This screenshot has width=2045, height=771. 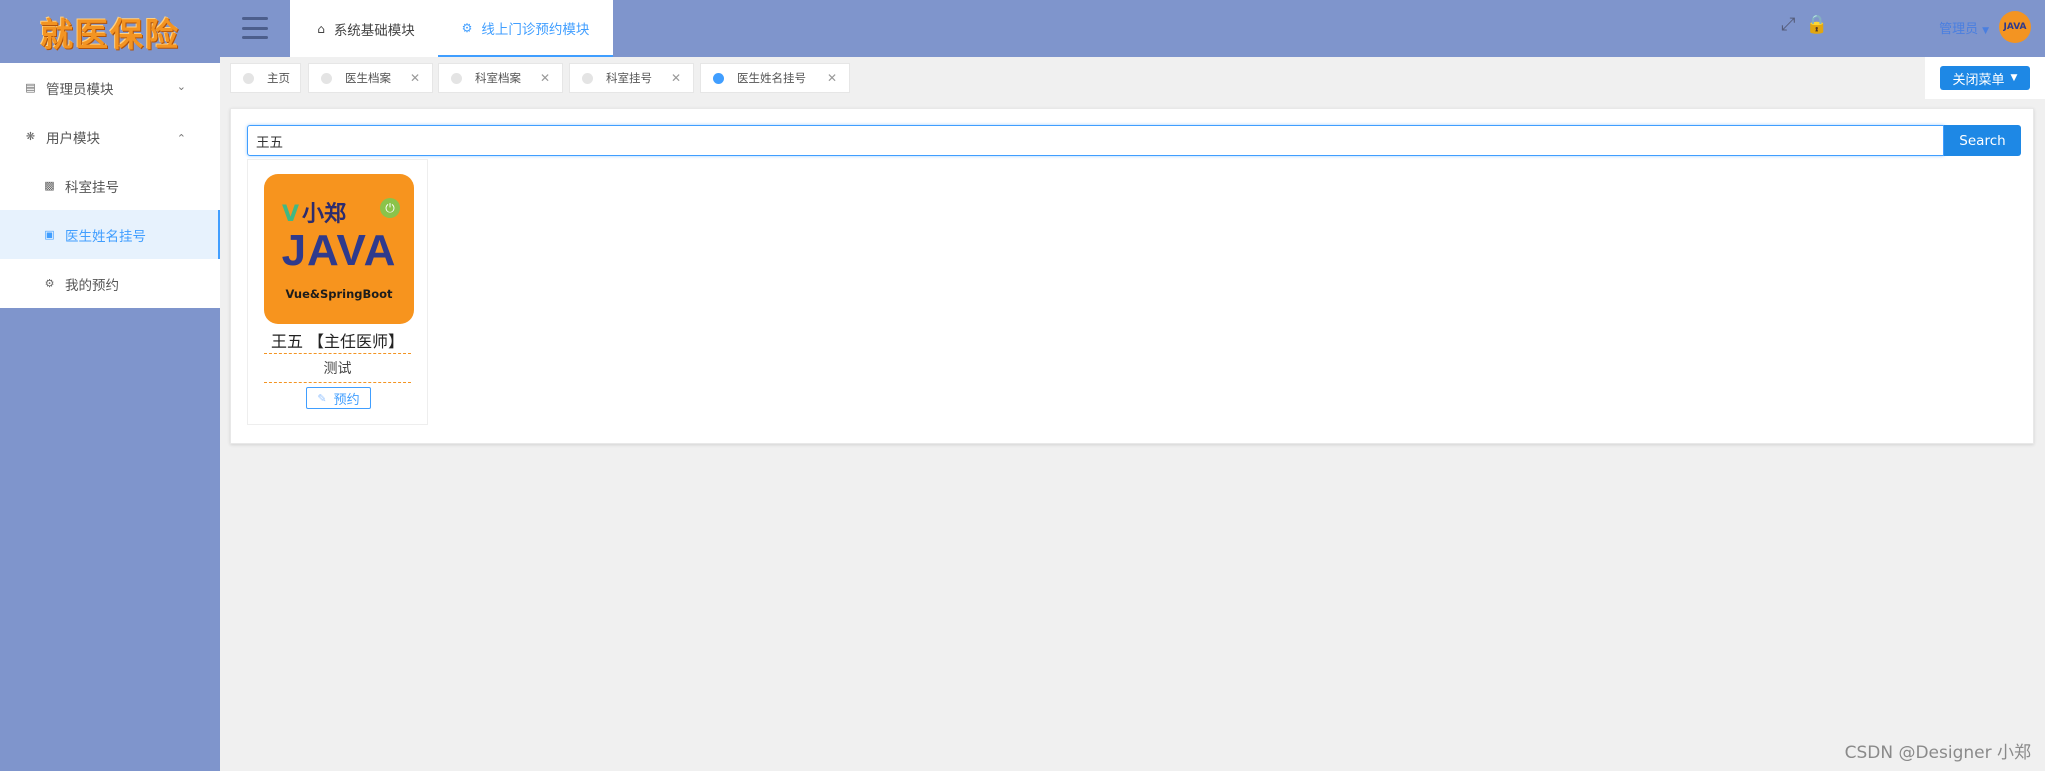 I want to click on user-dropdown: 管理员 ▼, so click(x=1964, y=27).